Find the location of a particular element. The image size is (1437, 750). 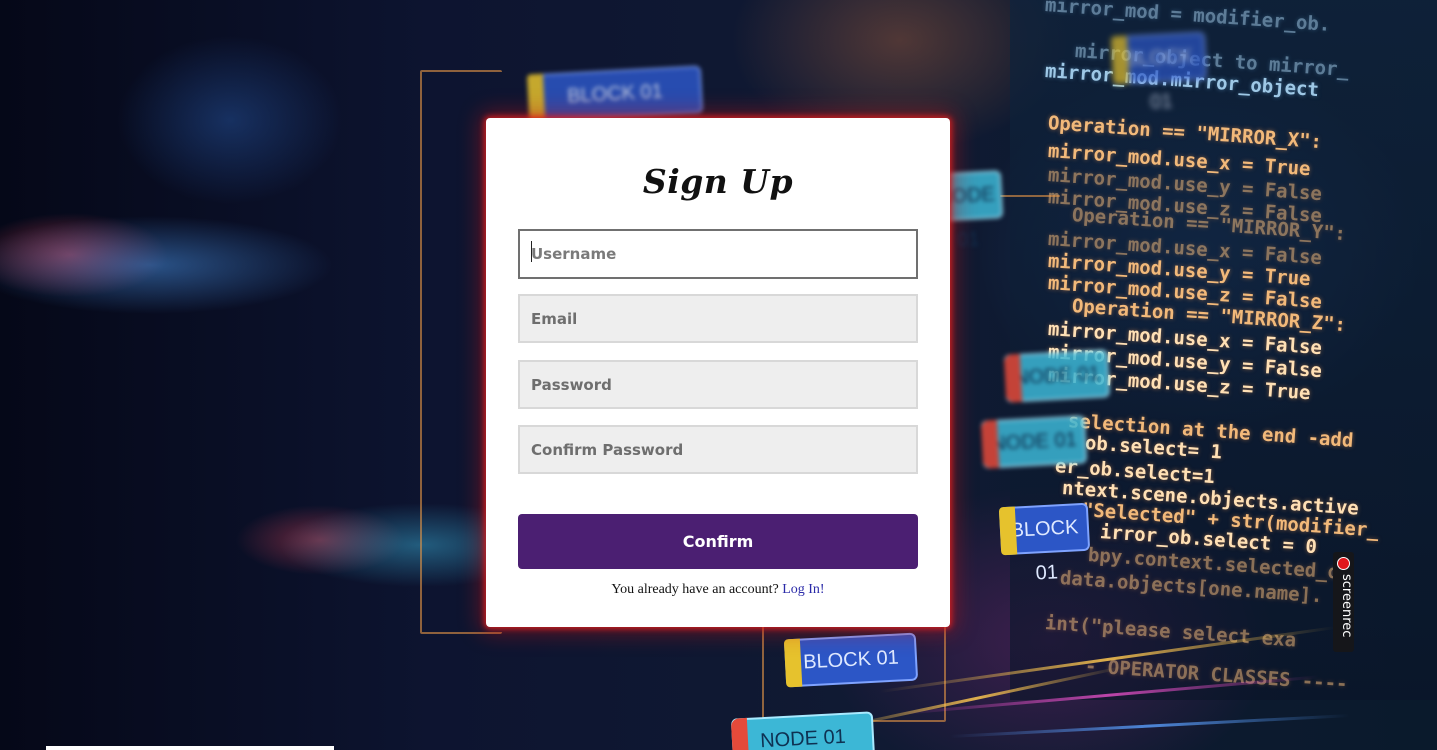

login-prompt-line: You already have an account? Log In! is located at coordinates (718, 590).